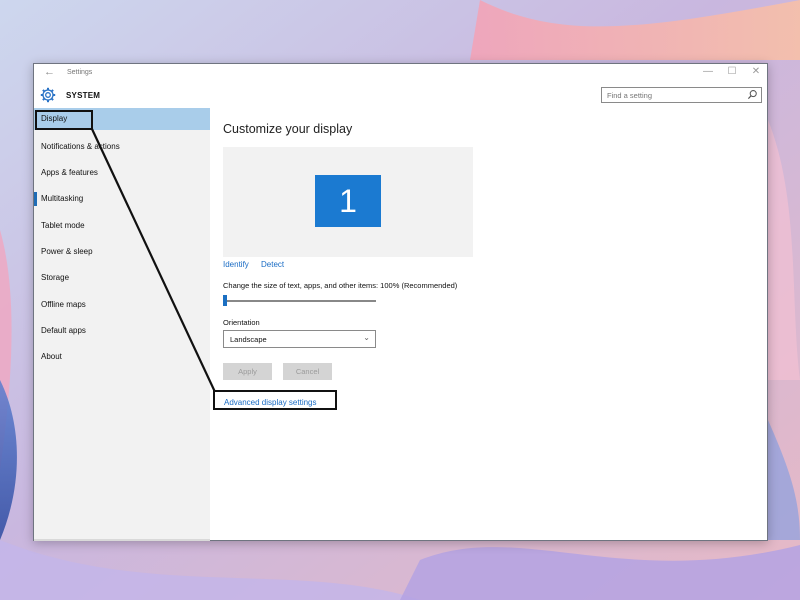  I want to click on cancel-button: Cancel, so click(307, 371).